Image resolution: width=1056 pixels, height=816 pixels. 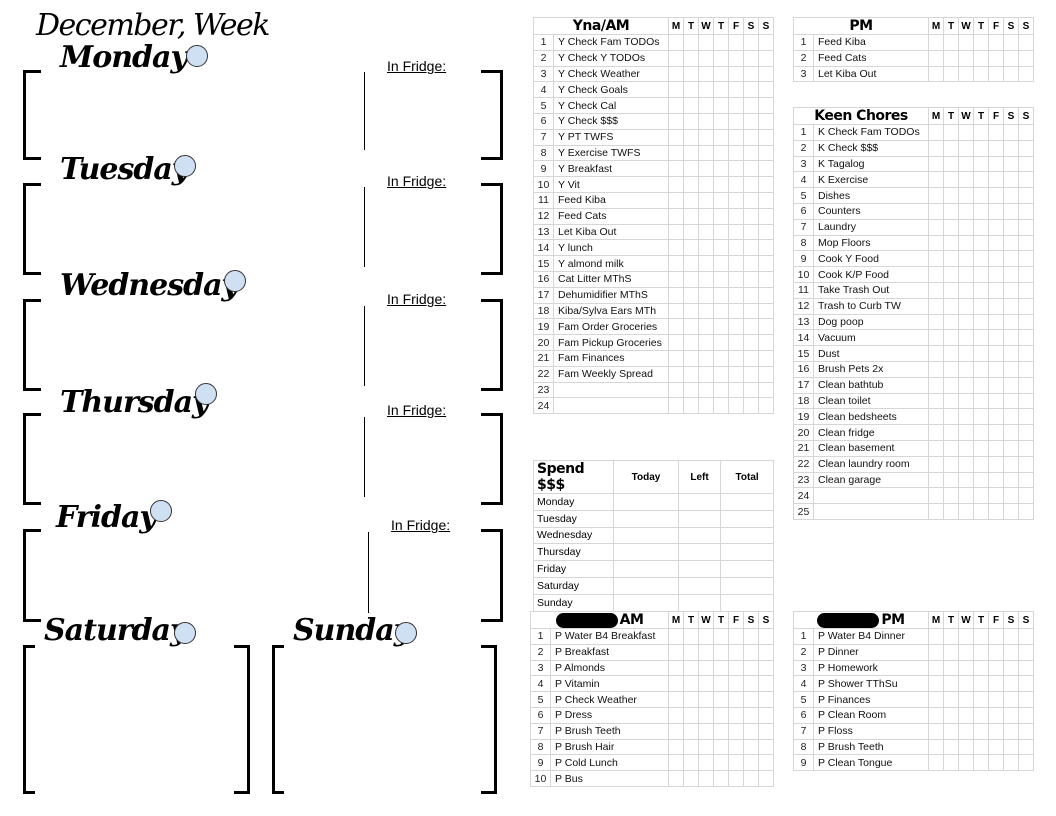 I want to click on task-label: K Exercise, so click(x=871, y=180).